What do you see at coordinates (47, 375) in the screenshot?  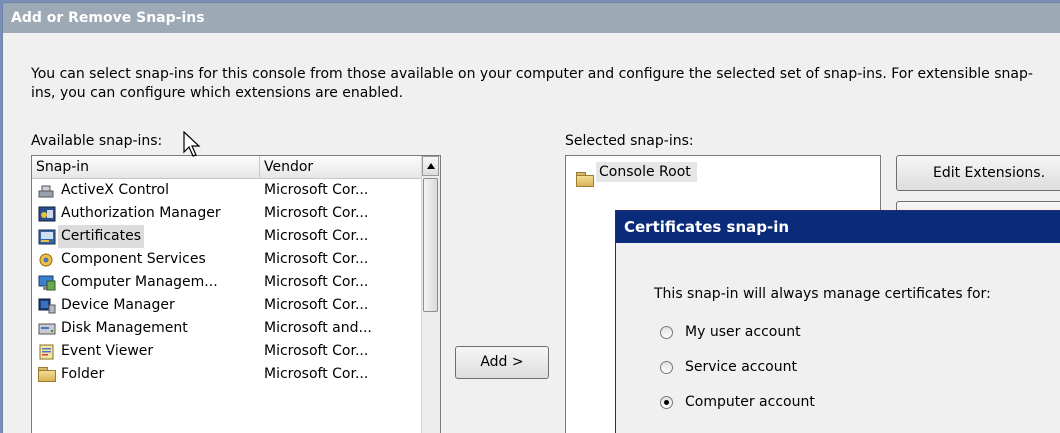 I see `folder-icon` at bounding box center [47, 375].